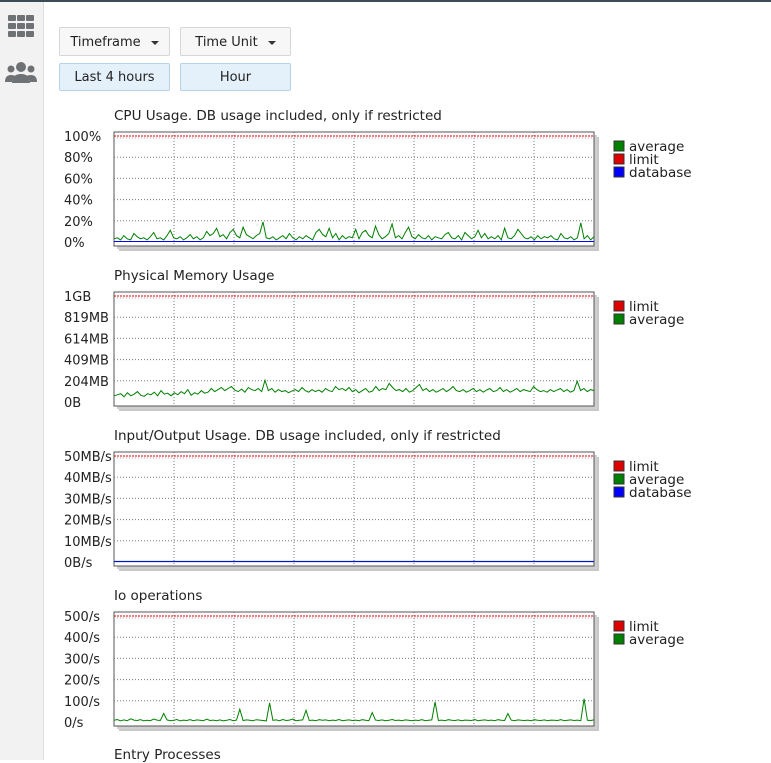 The width and height of the screenshot is (771, 763). Describe the element at coordinates (385, 1) in the screenshot. I see `top-border` at that location.